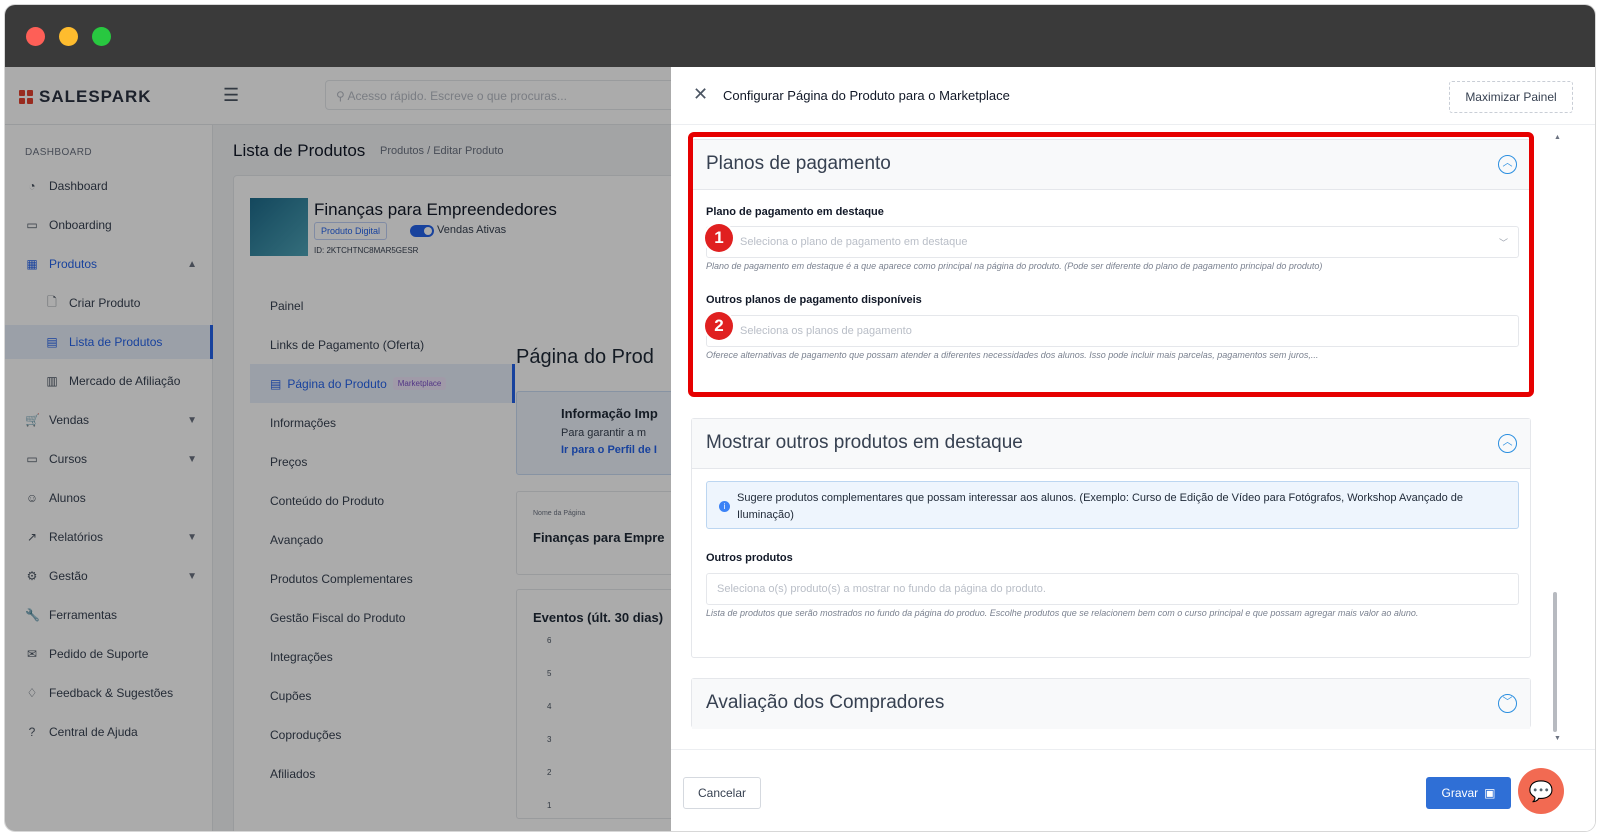 This screenshot has height=834, width=1600. What do you see at coordinates (101, 36) in the screenshot?
I see `maximize-window-button` at bounding box center [101, 36].